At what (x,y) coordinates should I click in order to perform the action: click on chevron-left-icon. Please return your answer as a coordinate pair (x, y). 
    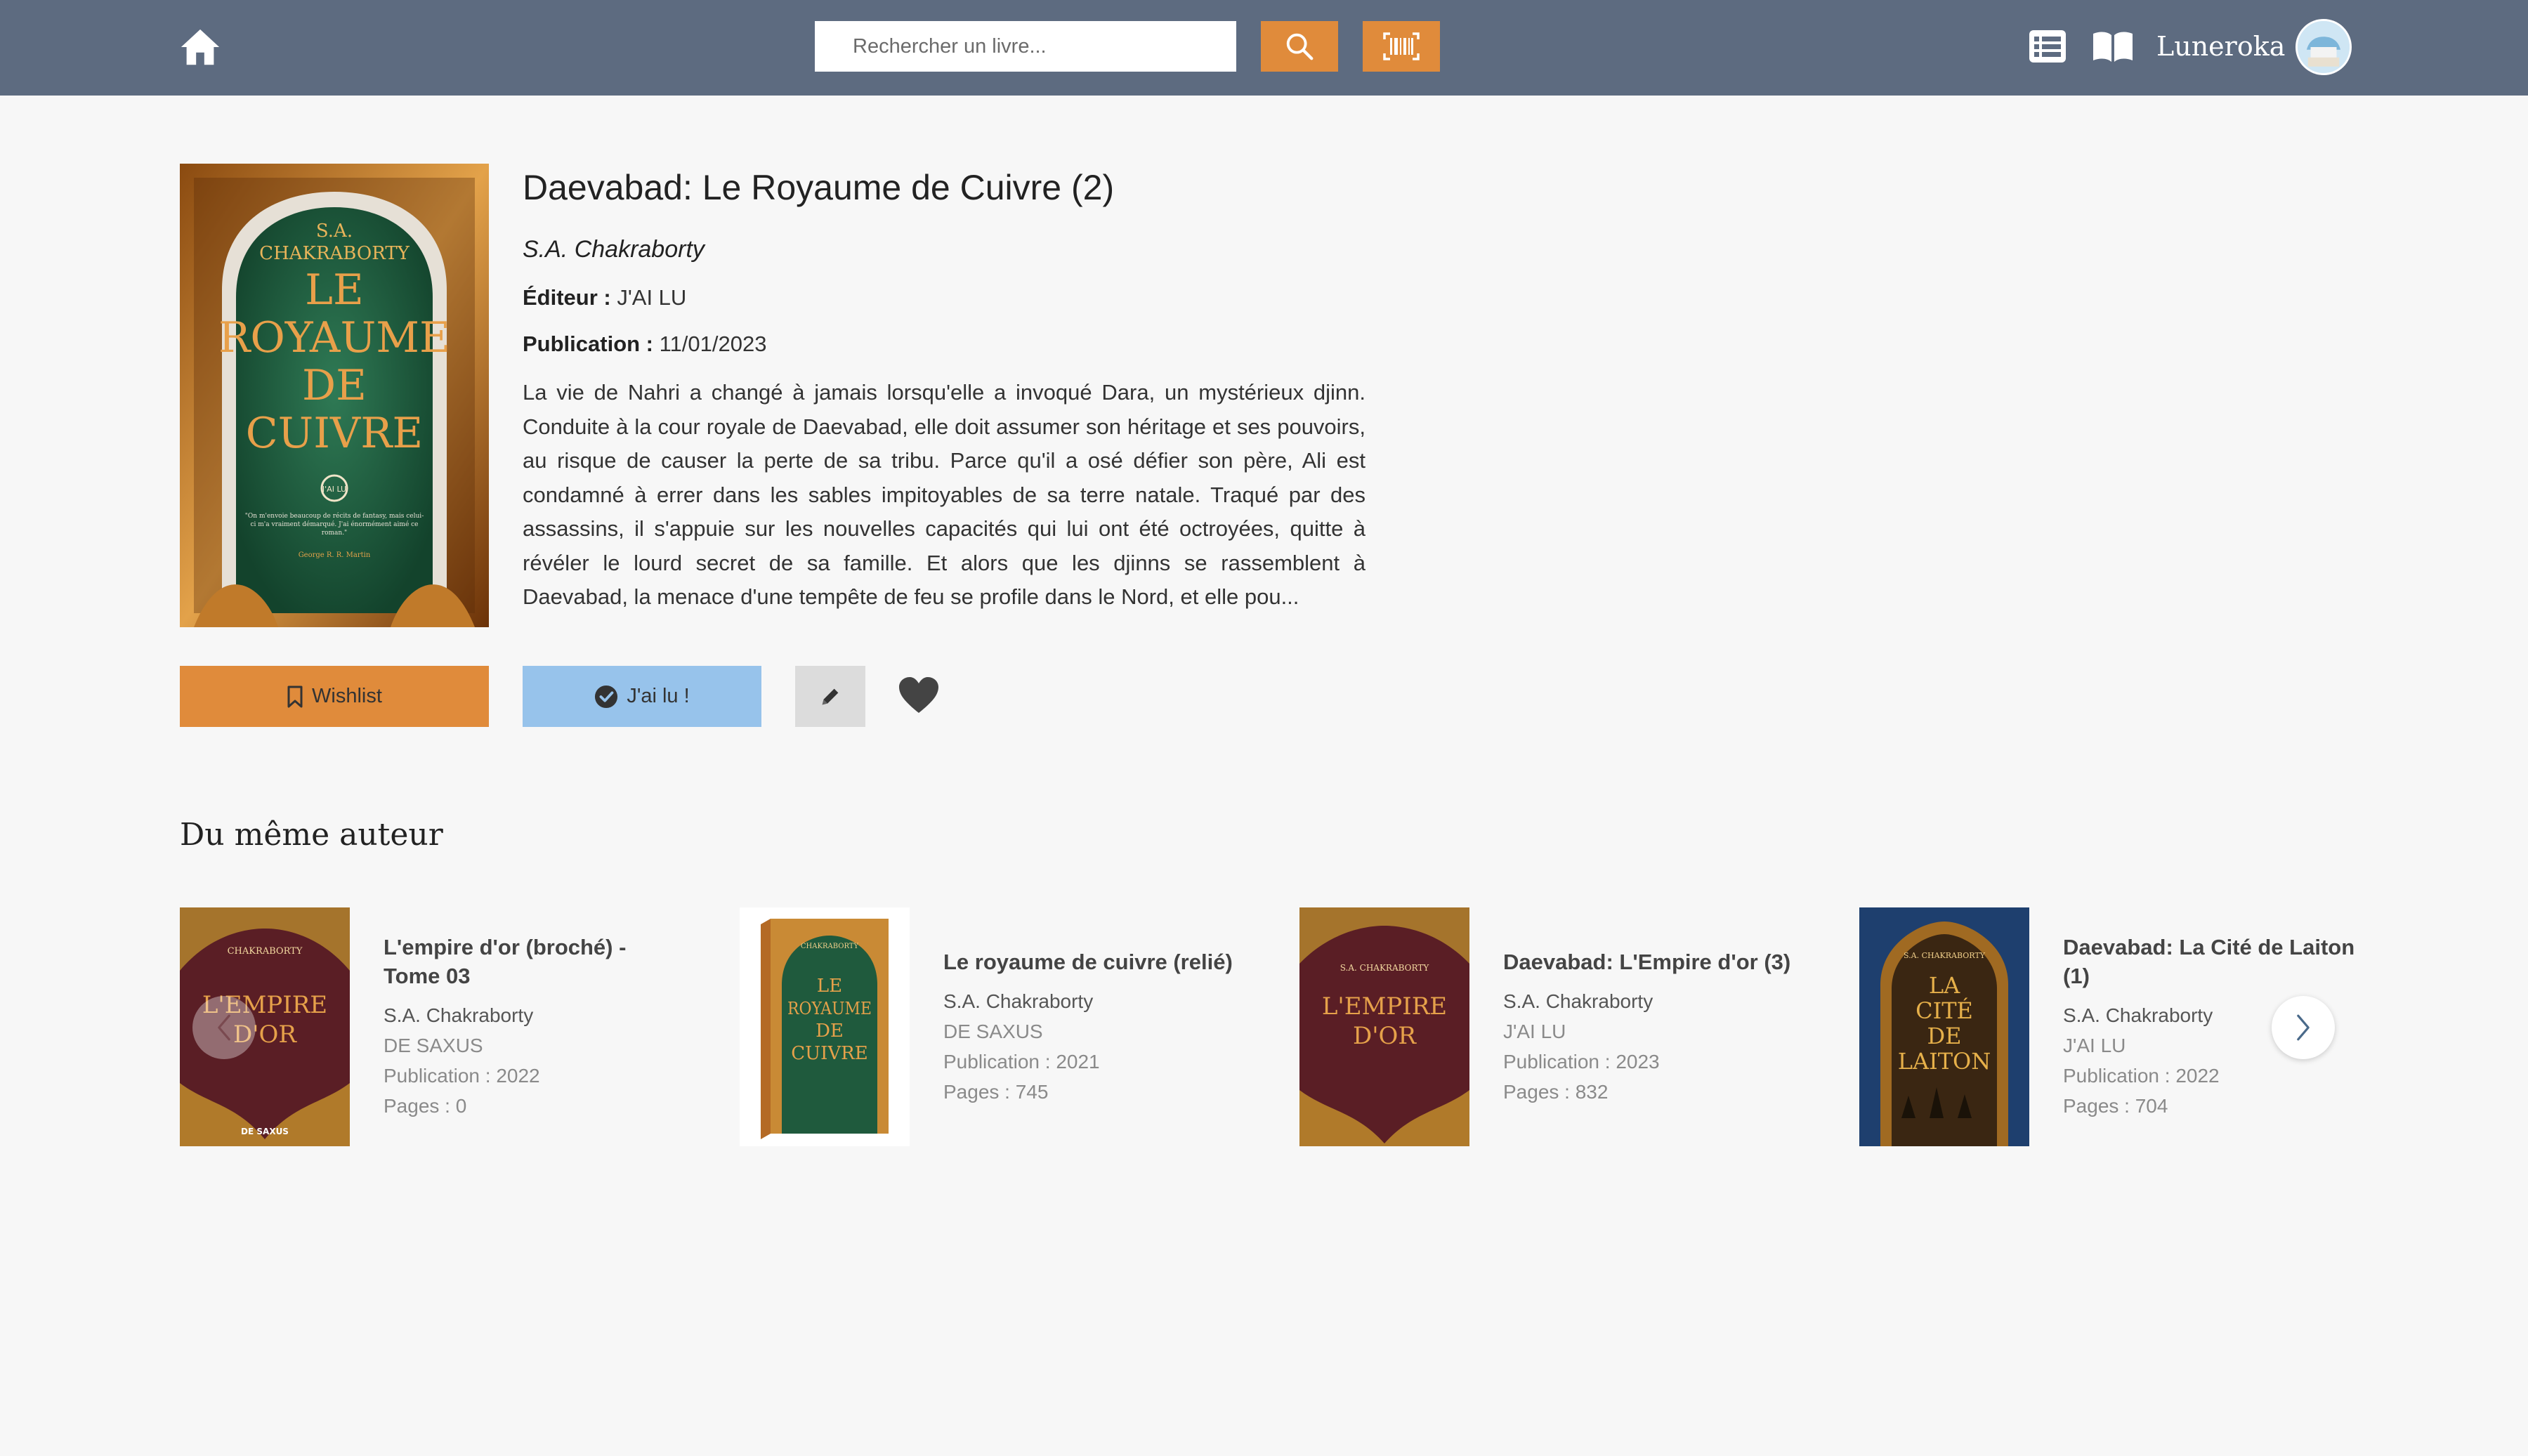
    Looking at the image, I should click on (224, 1027).